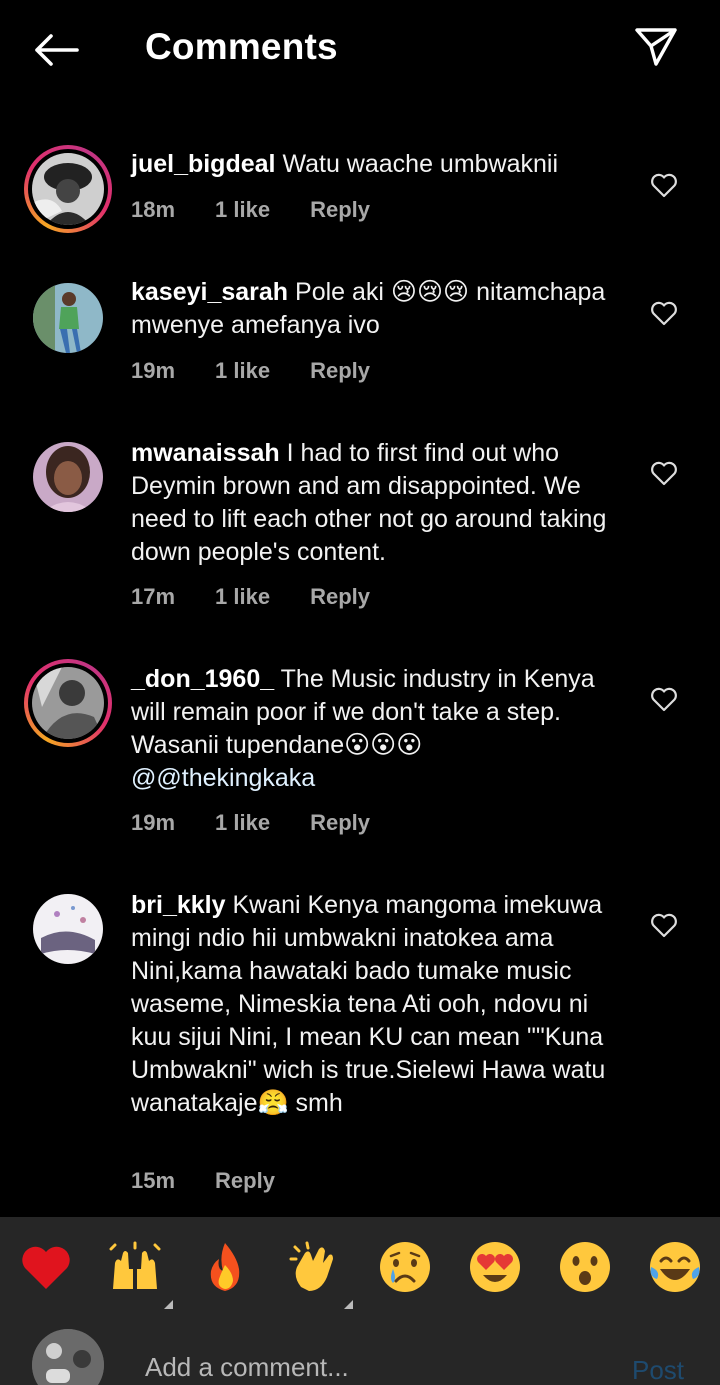 The height and width of the screenshot is (1385, 720). I want to click on header-bar: Comments, so click(360, 50).